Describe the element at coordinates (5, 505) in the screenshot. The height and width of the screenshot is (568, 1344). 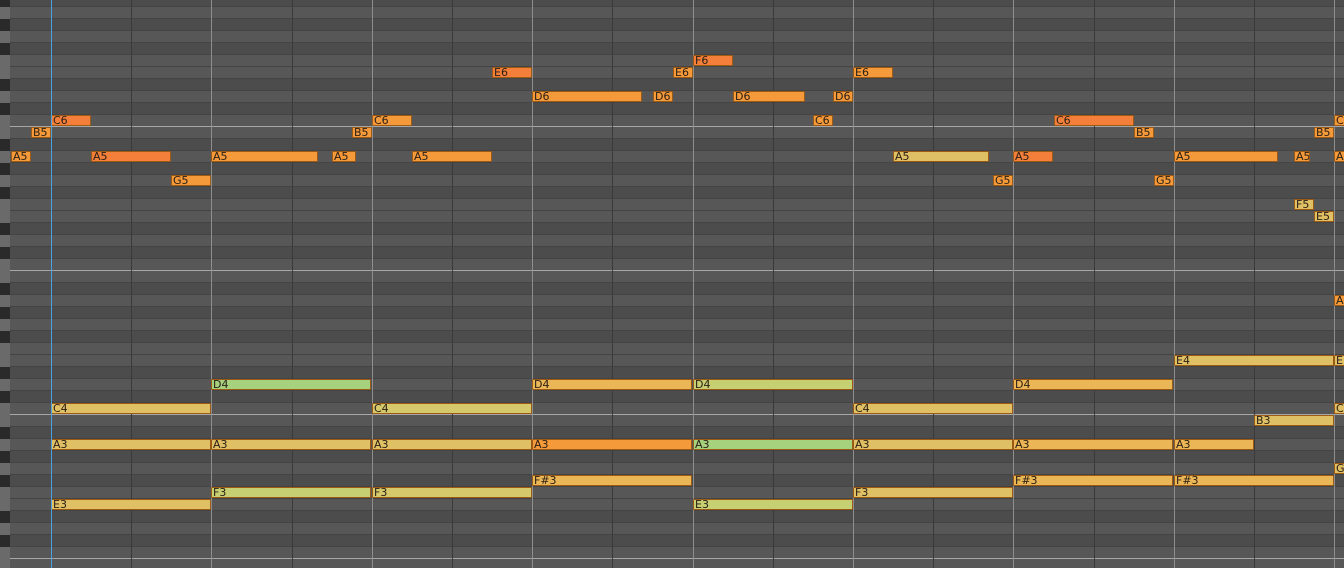
I see `piano-key-e3` at that location.